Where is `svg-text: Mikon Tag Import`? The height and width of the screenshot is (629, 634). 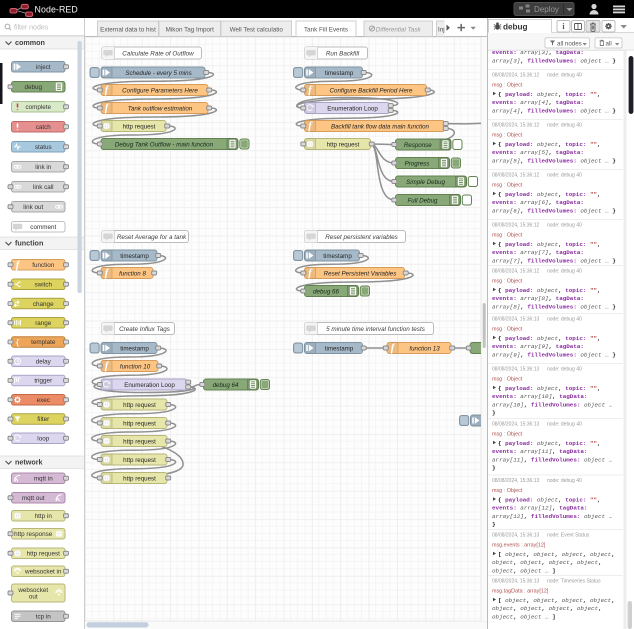 svg-text: Mikon Tag Import is located at coordinates (190, 30).